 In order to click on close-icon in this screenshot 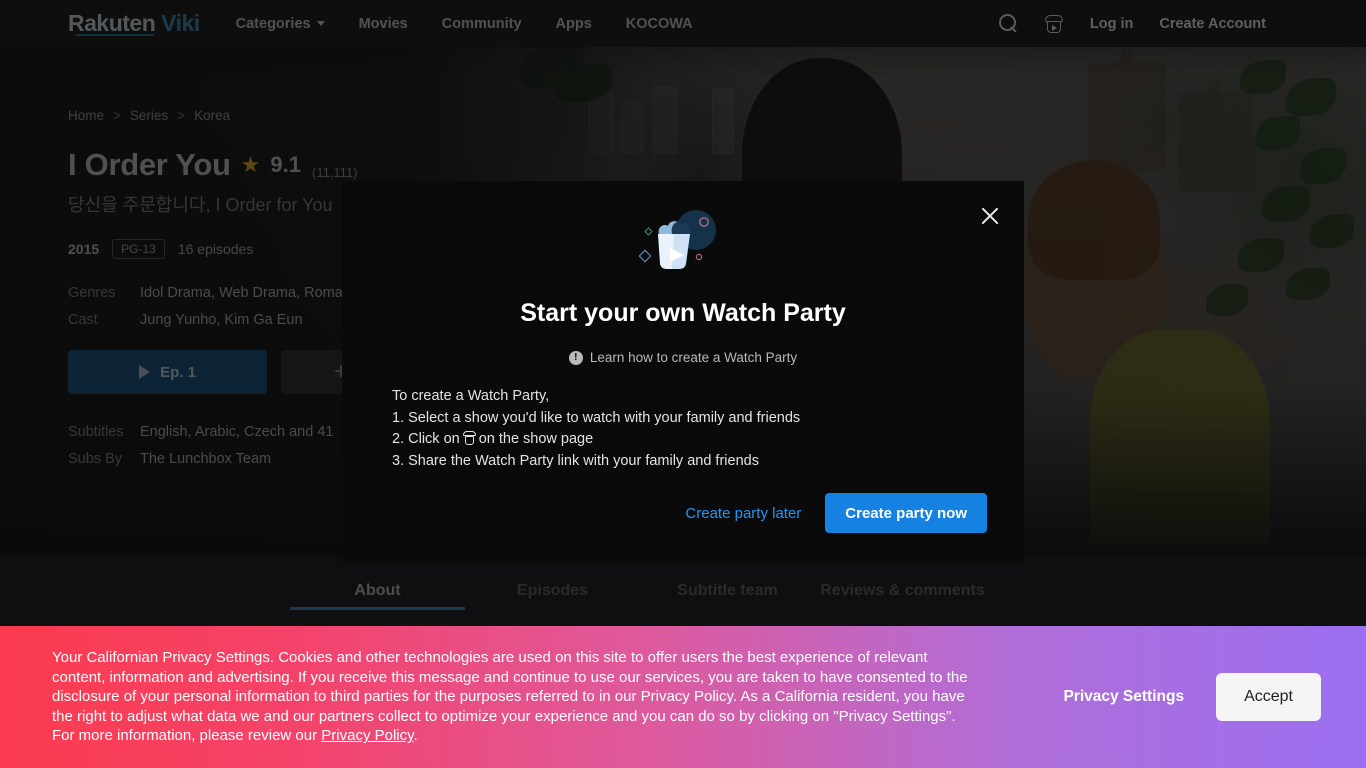, I will do `click(990, 216)`.